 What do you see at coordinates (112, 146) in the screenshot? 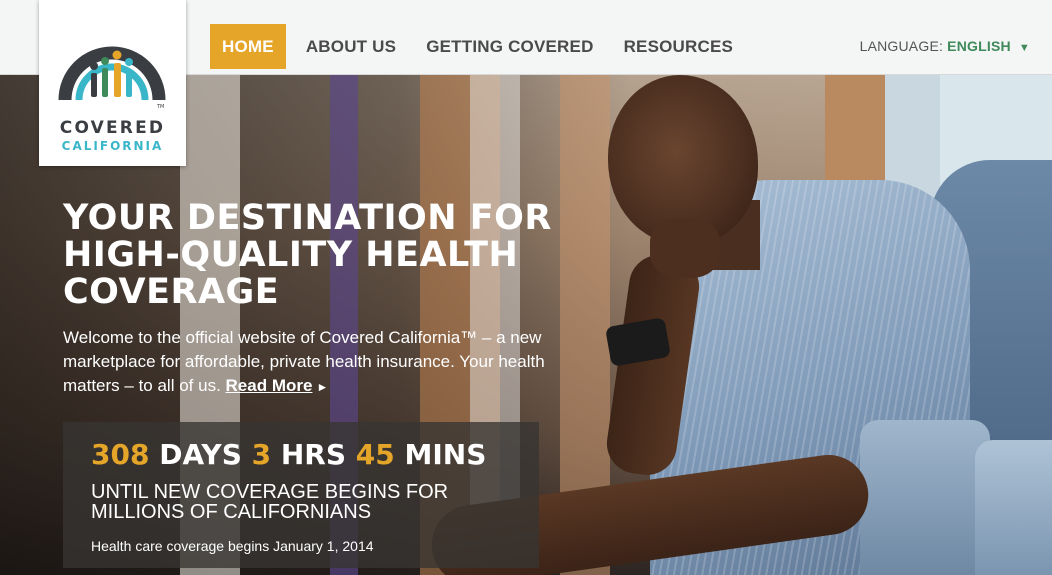
I see `logo-wordmark-california: CALIFORNIA` at bounding box center [112, 146].